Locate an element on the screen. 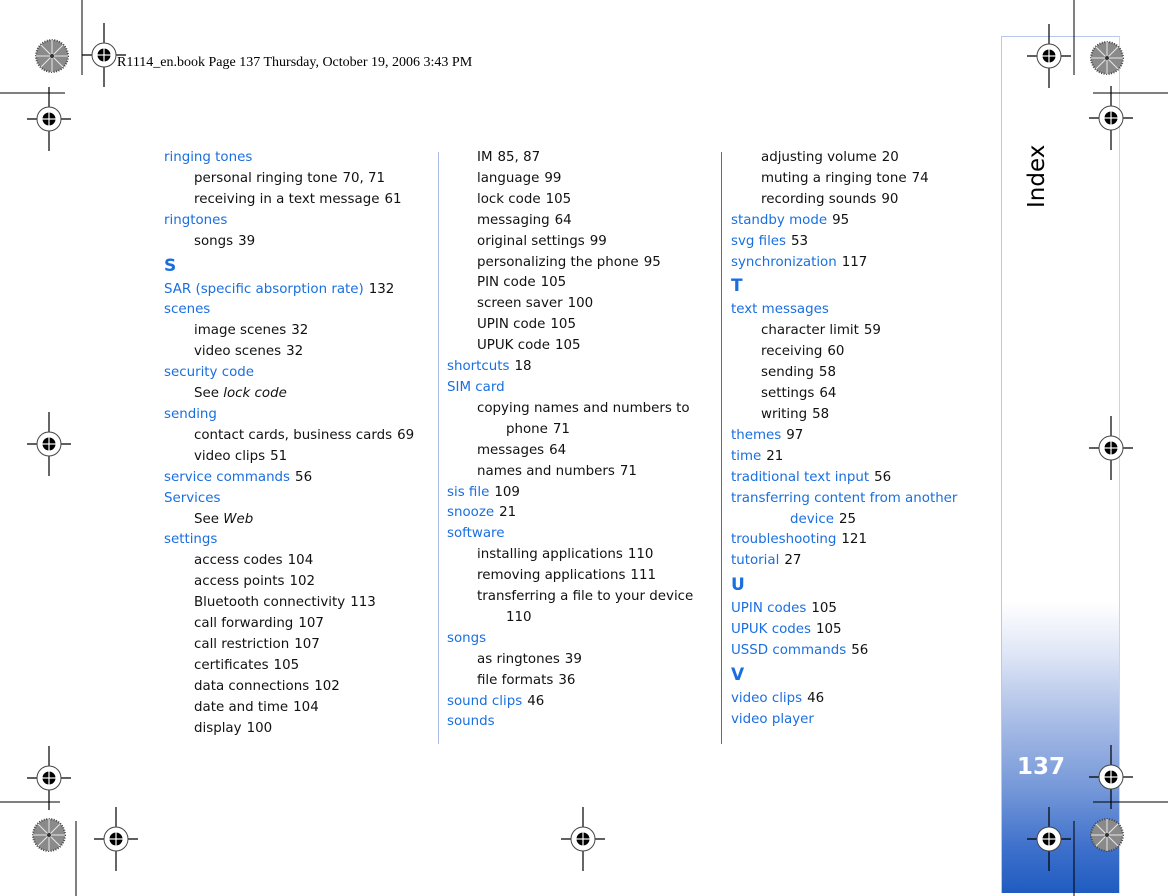 This screenshot has width=1168, height=896. page-reference: 85, 87 is located at coordinates (519, 157).